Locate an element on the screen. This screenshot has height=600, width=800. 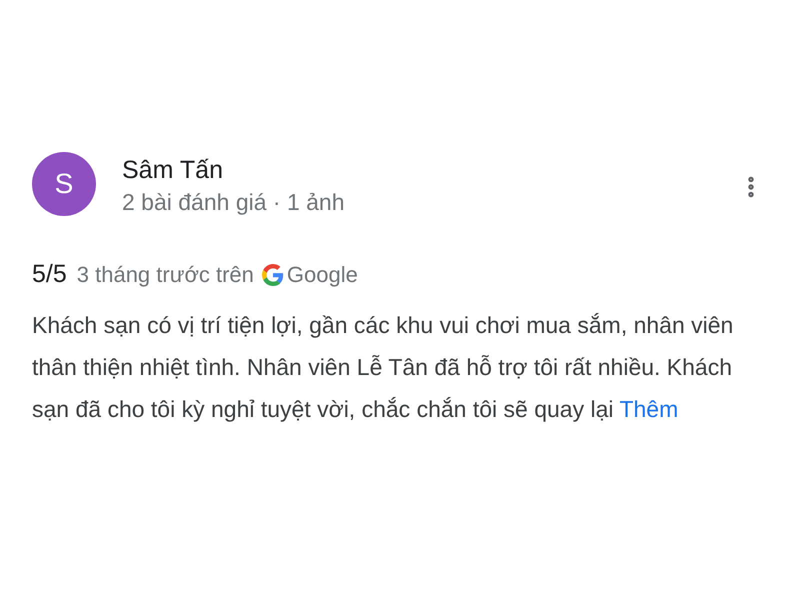
reviewer-meta: 2 bài đánh giá · 1 ảnh is located at coordinates (234, 202).